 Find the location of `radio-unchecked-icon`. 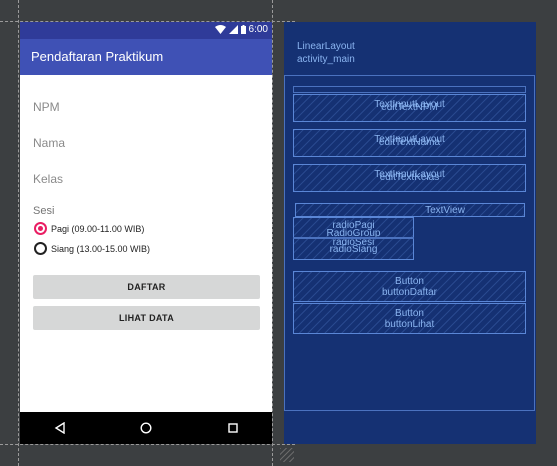

radio-unchecked-icon is located at coordinates (40, 248).